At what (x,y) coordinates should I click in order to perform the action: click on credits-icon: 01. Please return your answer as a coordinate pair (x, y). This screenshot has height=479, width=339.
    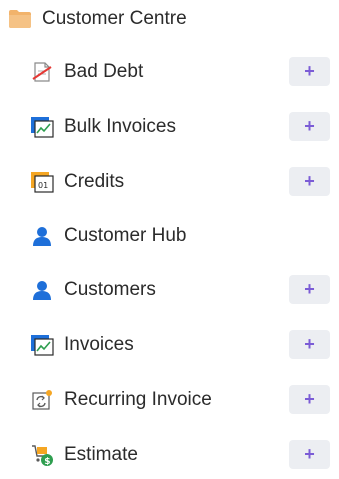
    Looking at the image, I should click on (42, 182).